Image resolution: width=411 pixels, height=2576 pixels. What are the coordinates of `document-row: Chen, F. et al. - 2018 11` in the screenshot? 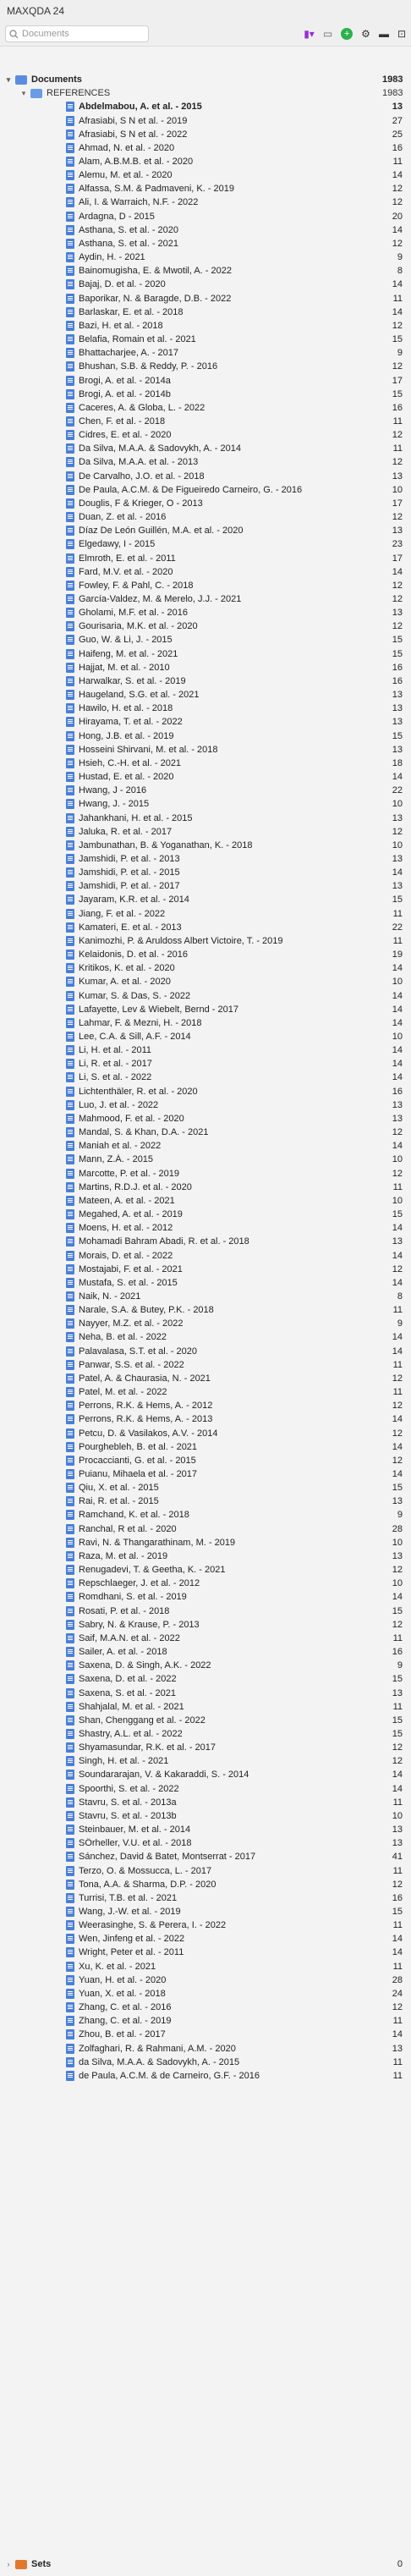 It's located at (206, 421).